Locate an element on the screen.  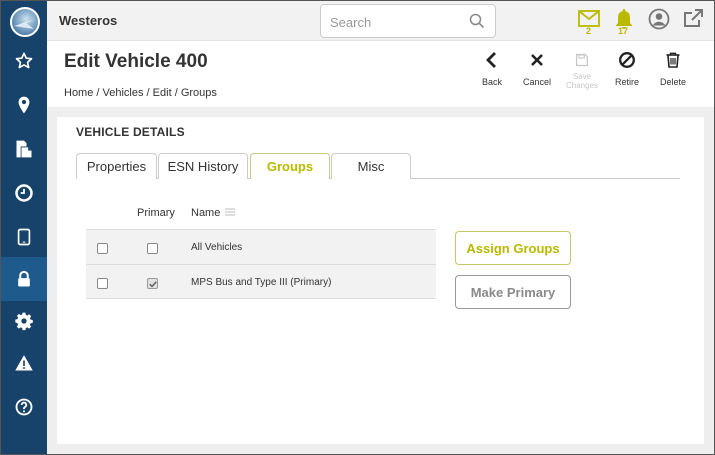
logo is located at coordinates (25, 22).